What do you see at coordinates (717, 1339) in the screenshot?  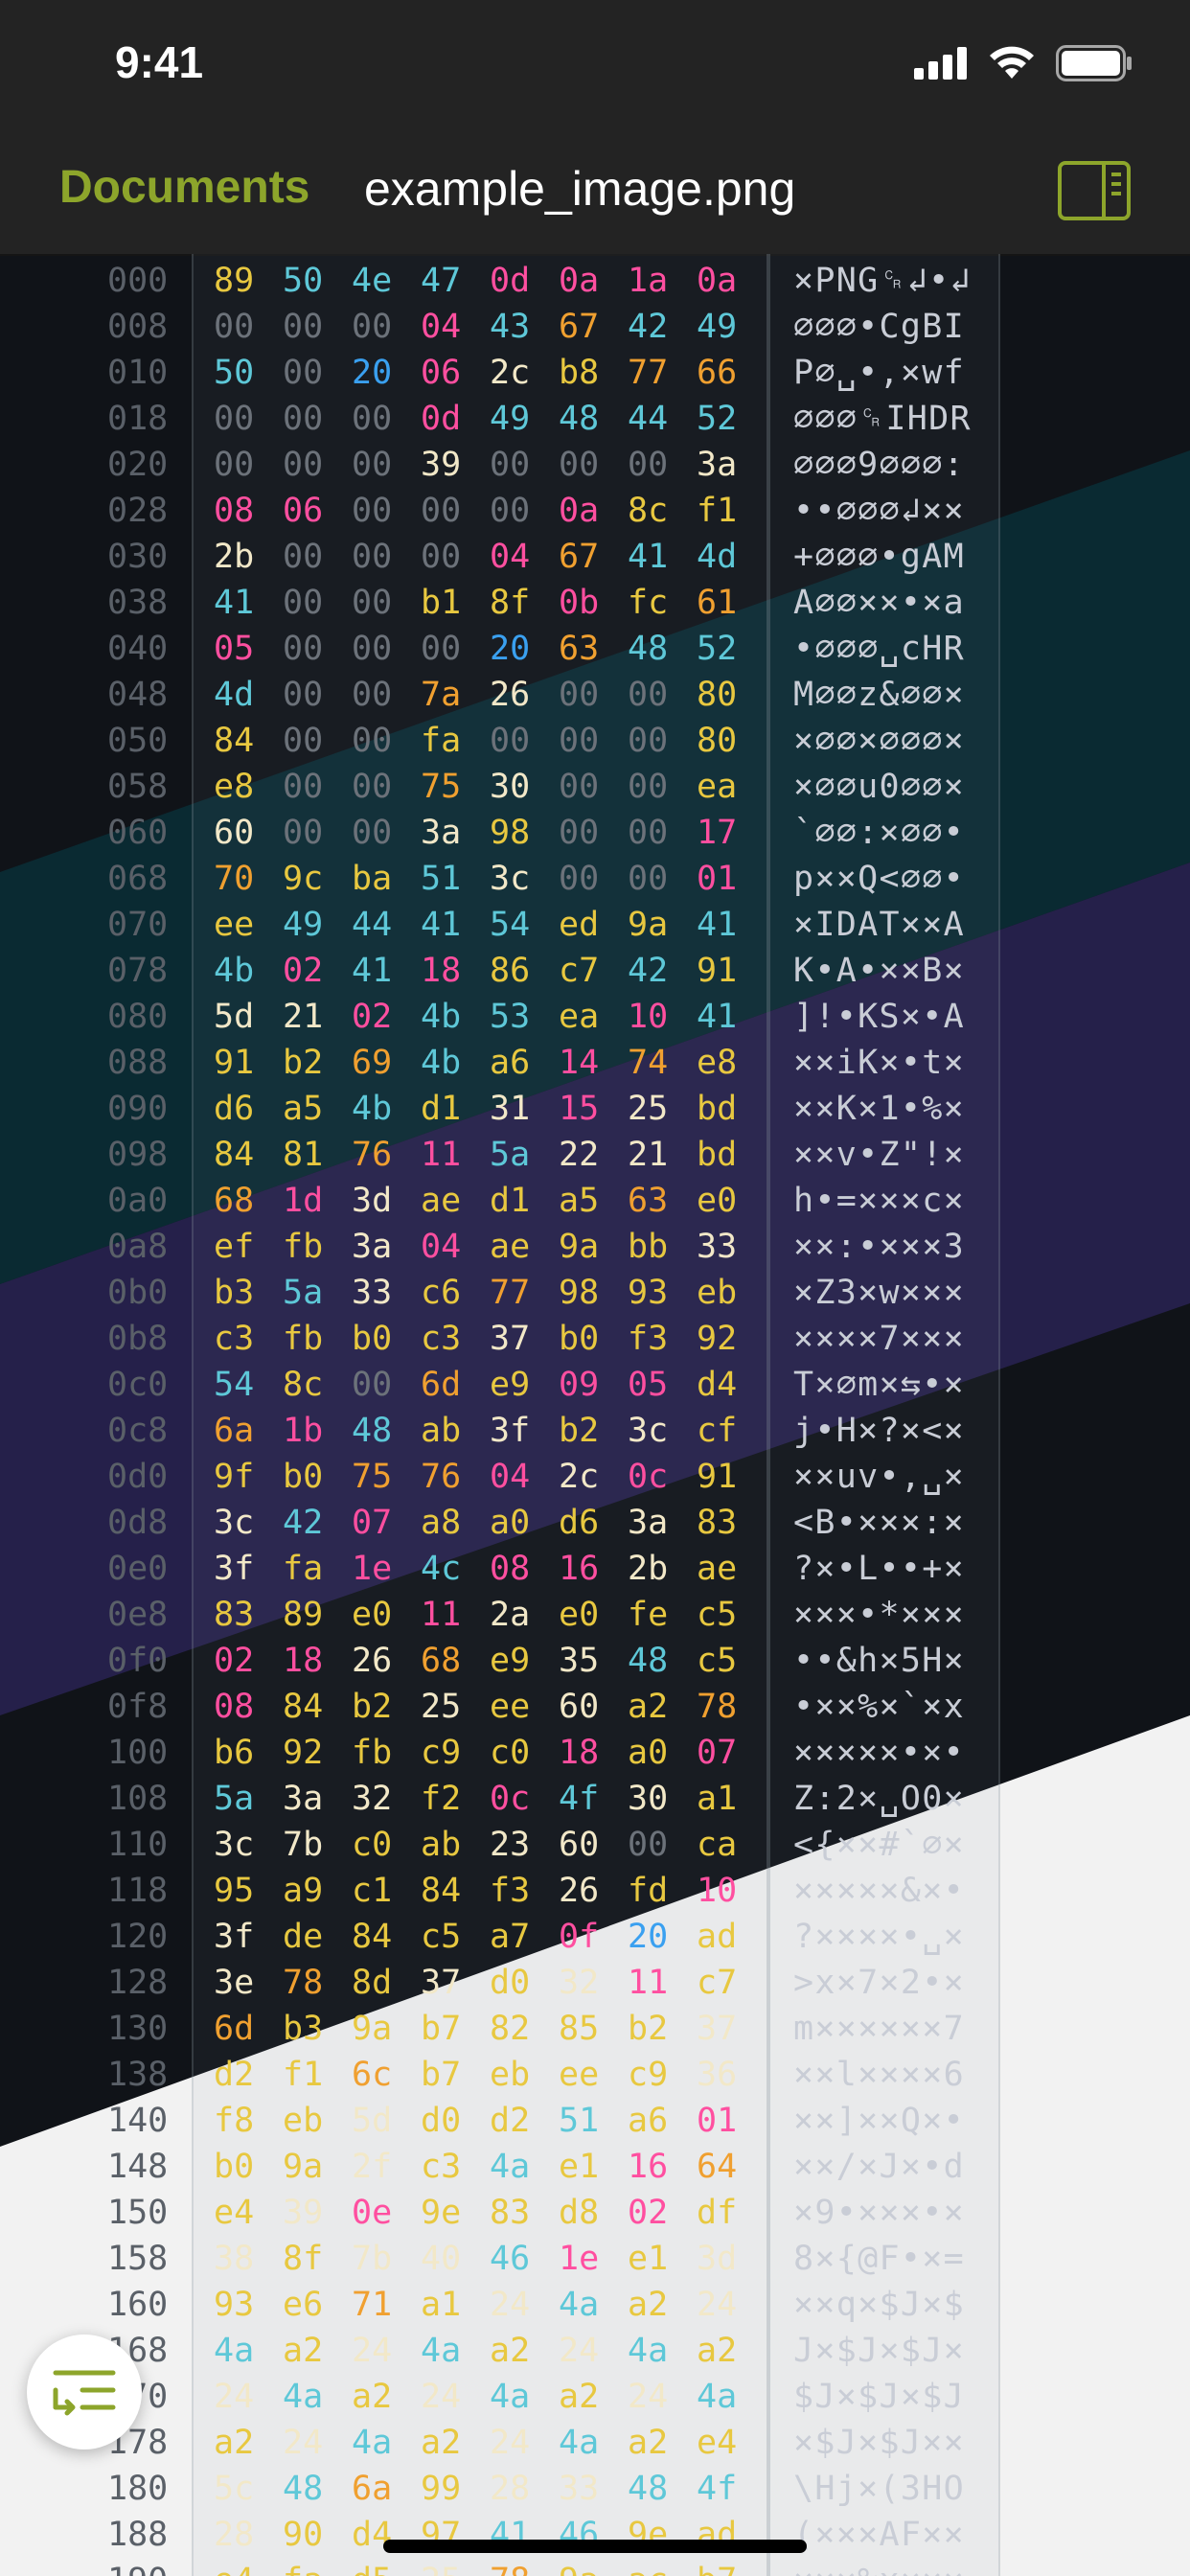 I see `hex-byte: 92` at bounding box center [717, 1339].